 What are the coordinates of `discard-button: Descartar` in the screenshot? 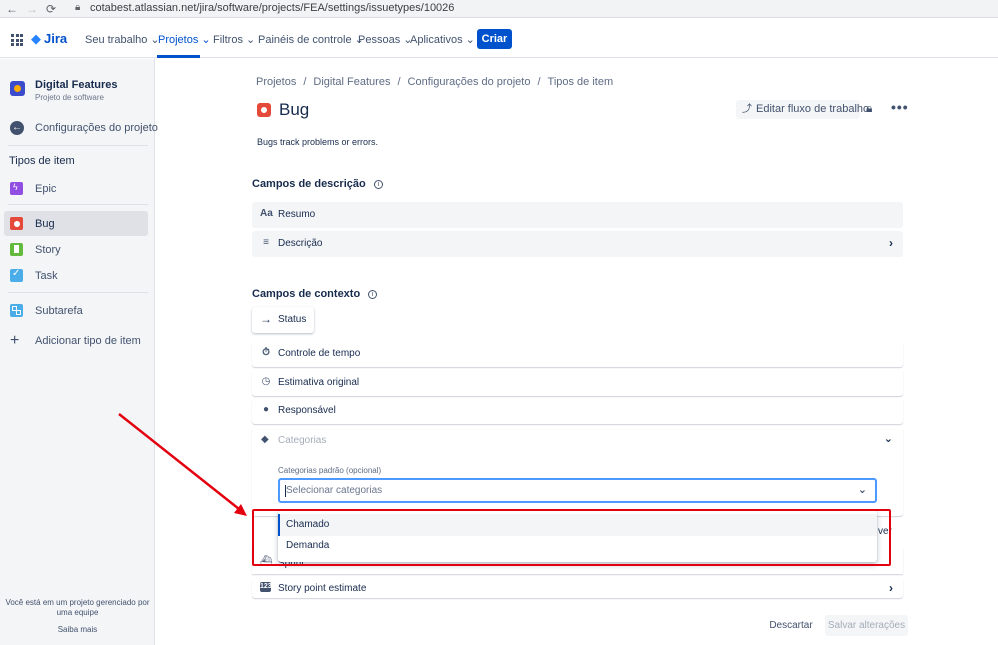 It's located at (791, 625).